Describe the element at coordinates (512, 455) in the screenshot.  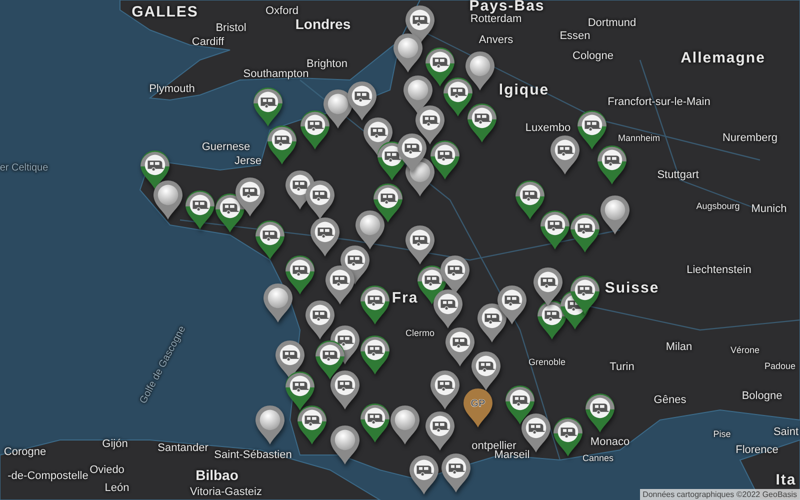
I see `place-label: Marseil` at that location.